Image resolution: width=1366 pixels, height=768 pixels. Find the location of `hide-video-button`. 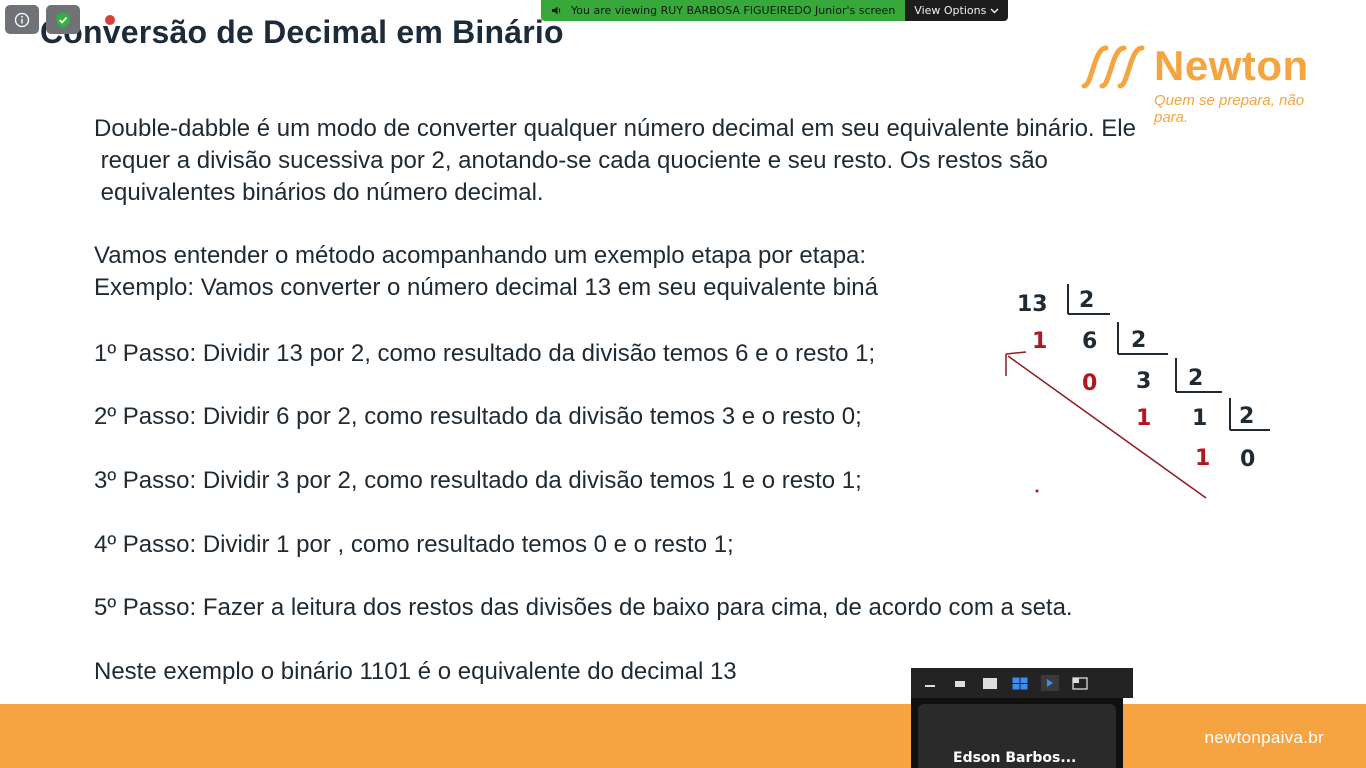

hide-video-button is located at coordinates (960, 683).